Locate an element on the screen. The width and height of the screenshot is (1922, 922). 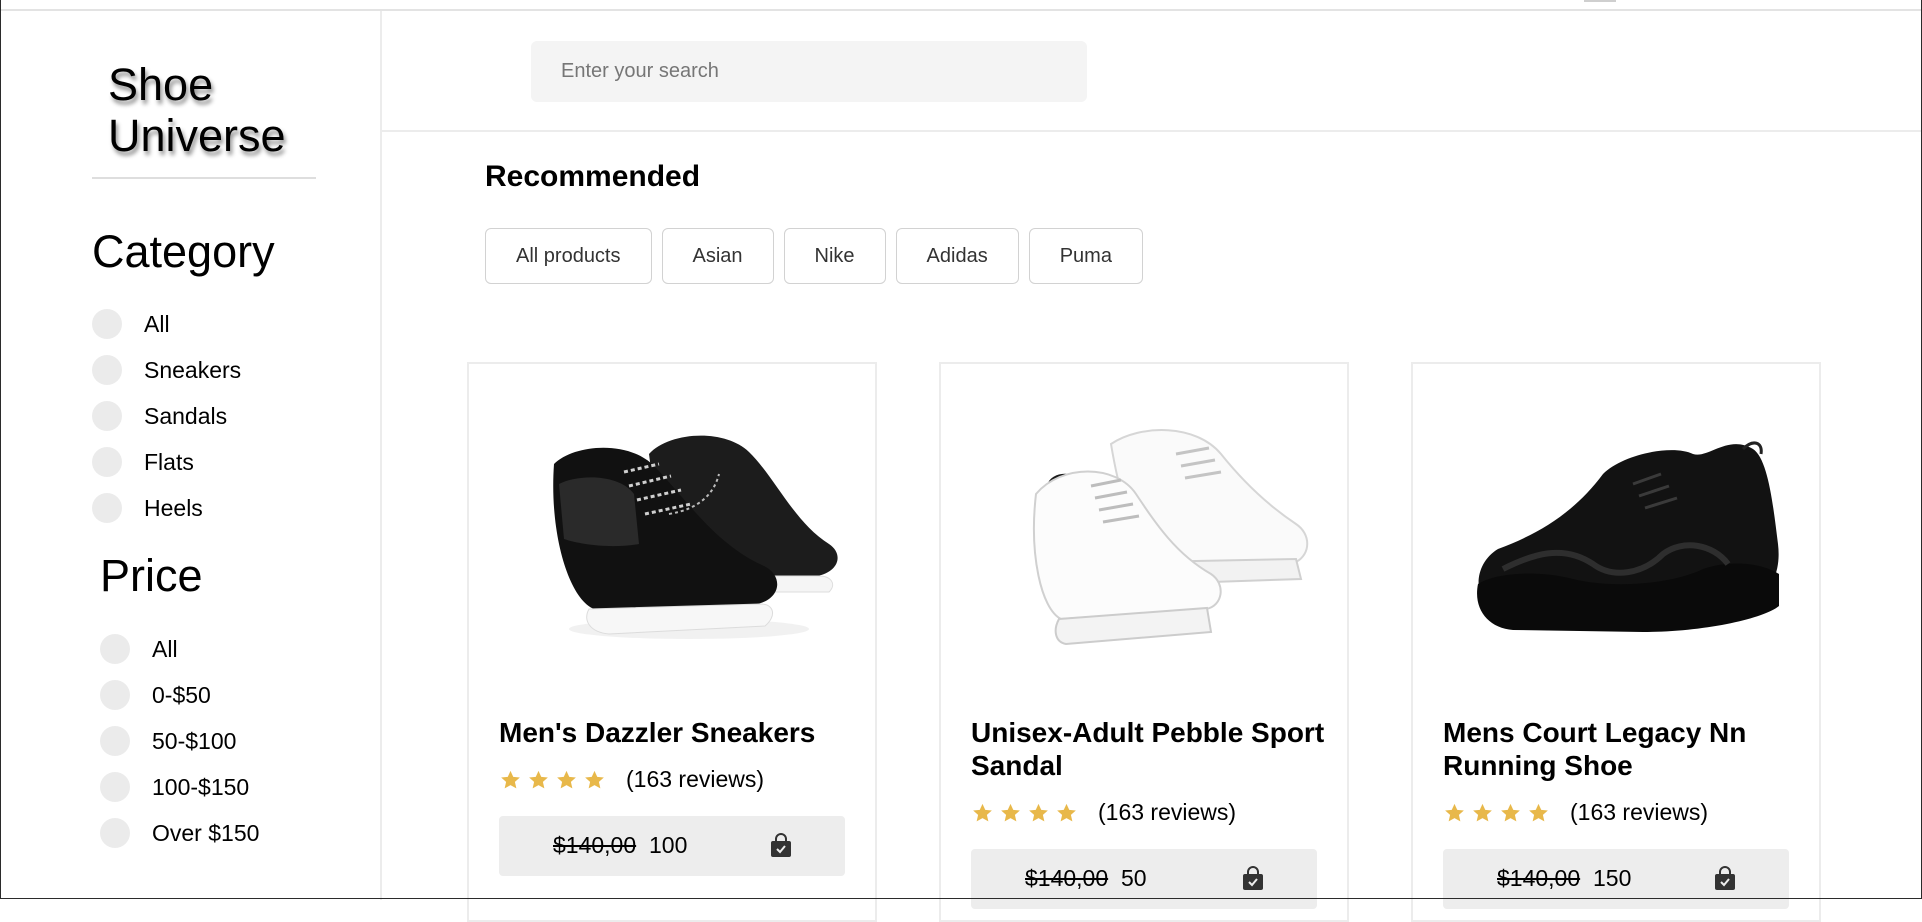
filter-adidas-button: Adidas is located at coordinates (957, 256).